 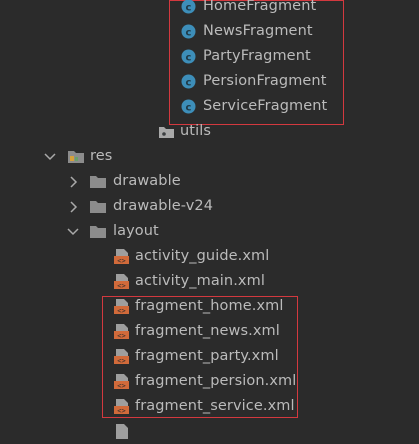 What do you see at coordinates (209, 156) in the screenshot?
I see `tree-item-res: res` at bounding box center [209, 156].